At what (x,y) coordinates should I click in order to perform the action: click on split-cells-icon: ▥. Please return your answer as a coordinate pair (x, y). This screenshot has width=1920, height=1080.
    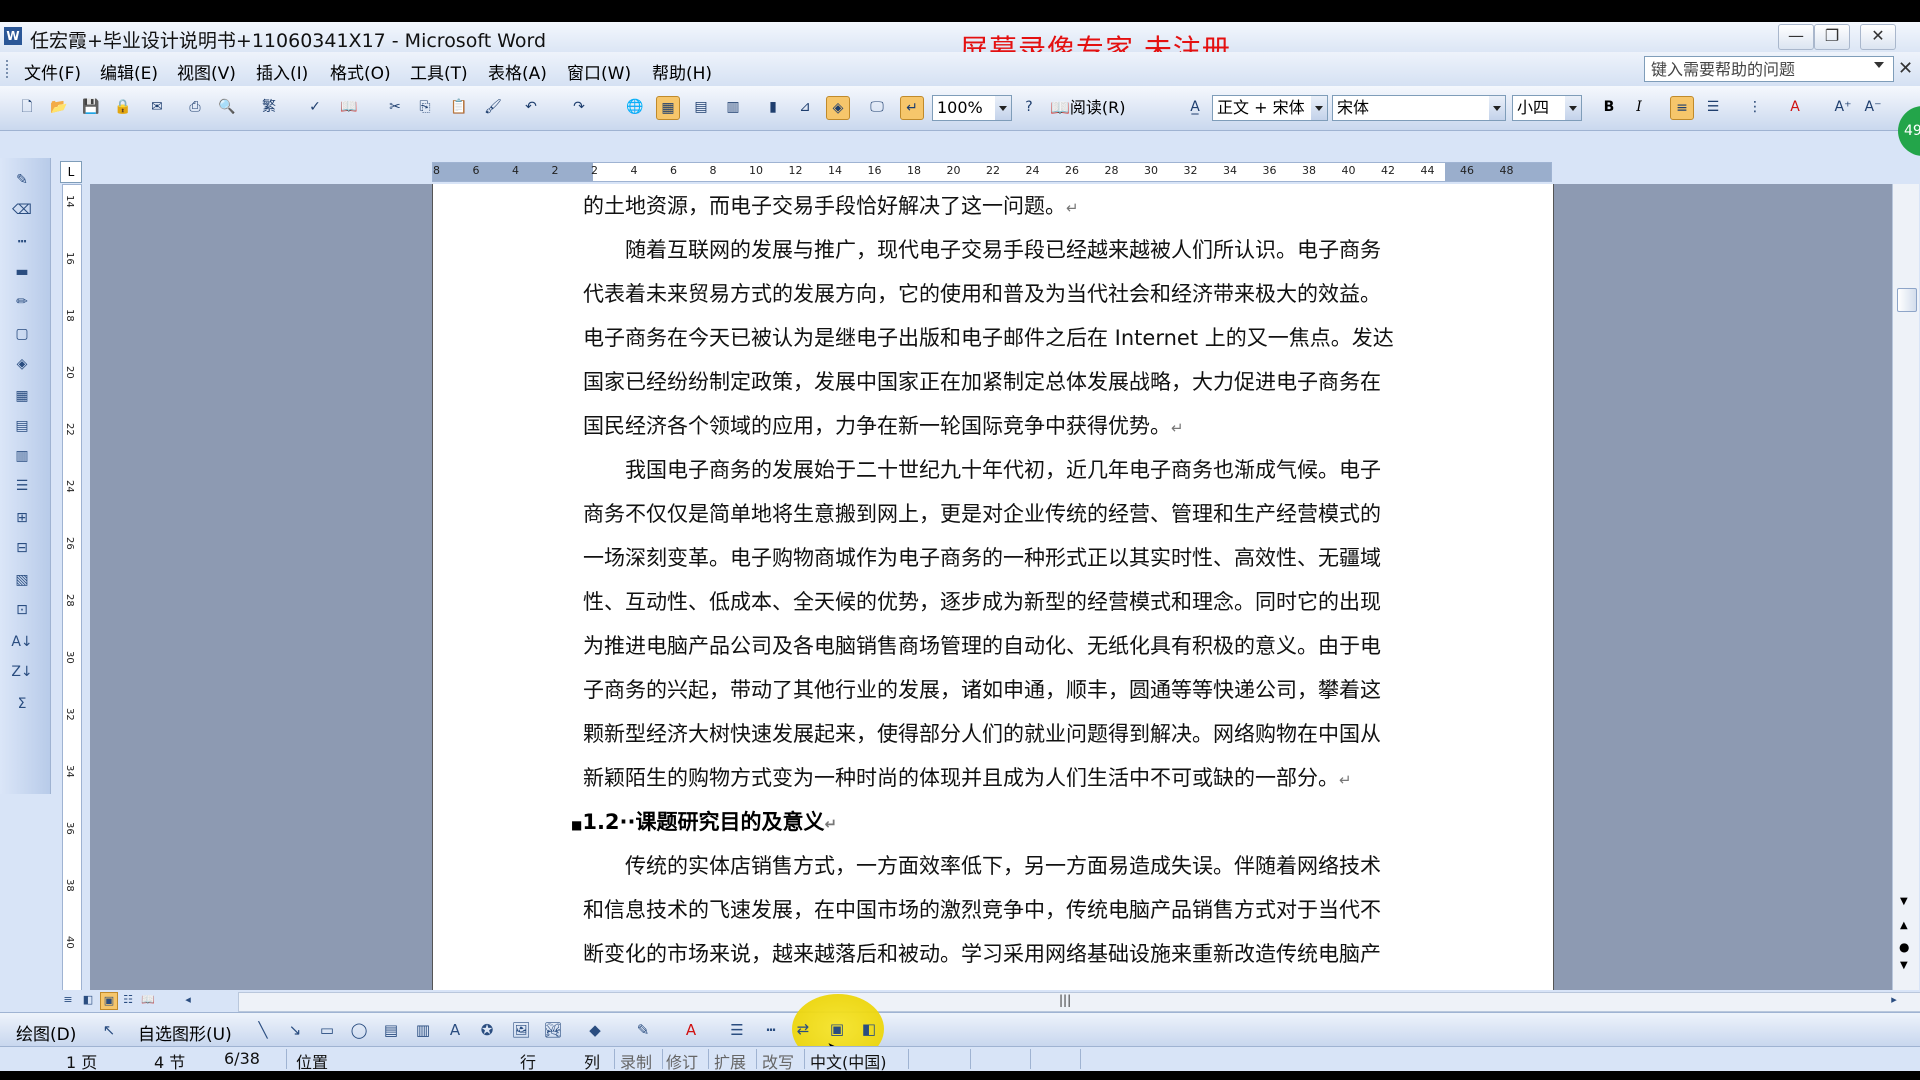
    Looking at the image, I should click on (22, 456).